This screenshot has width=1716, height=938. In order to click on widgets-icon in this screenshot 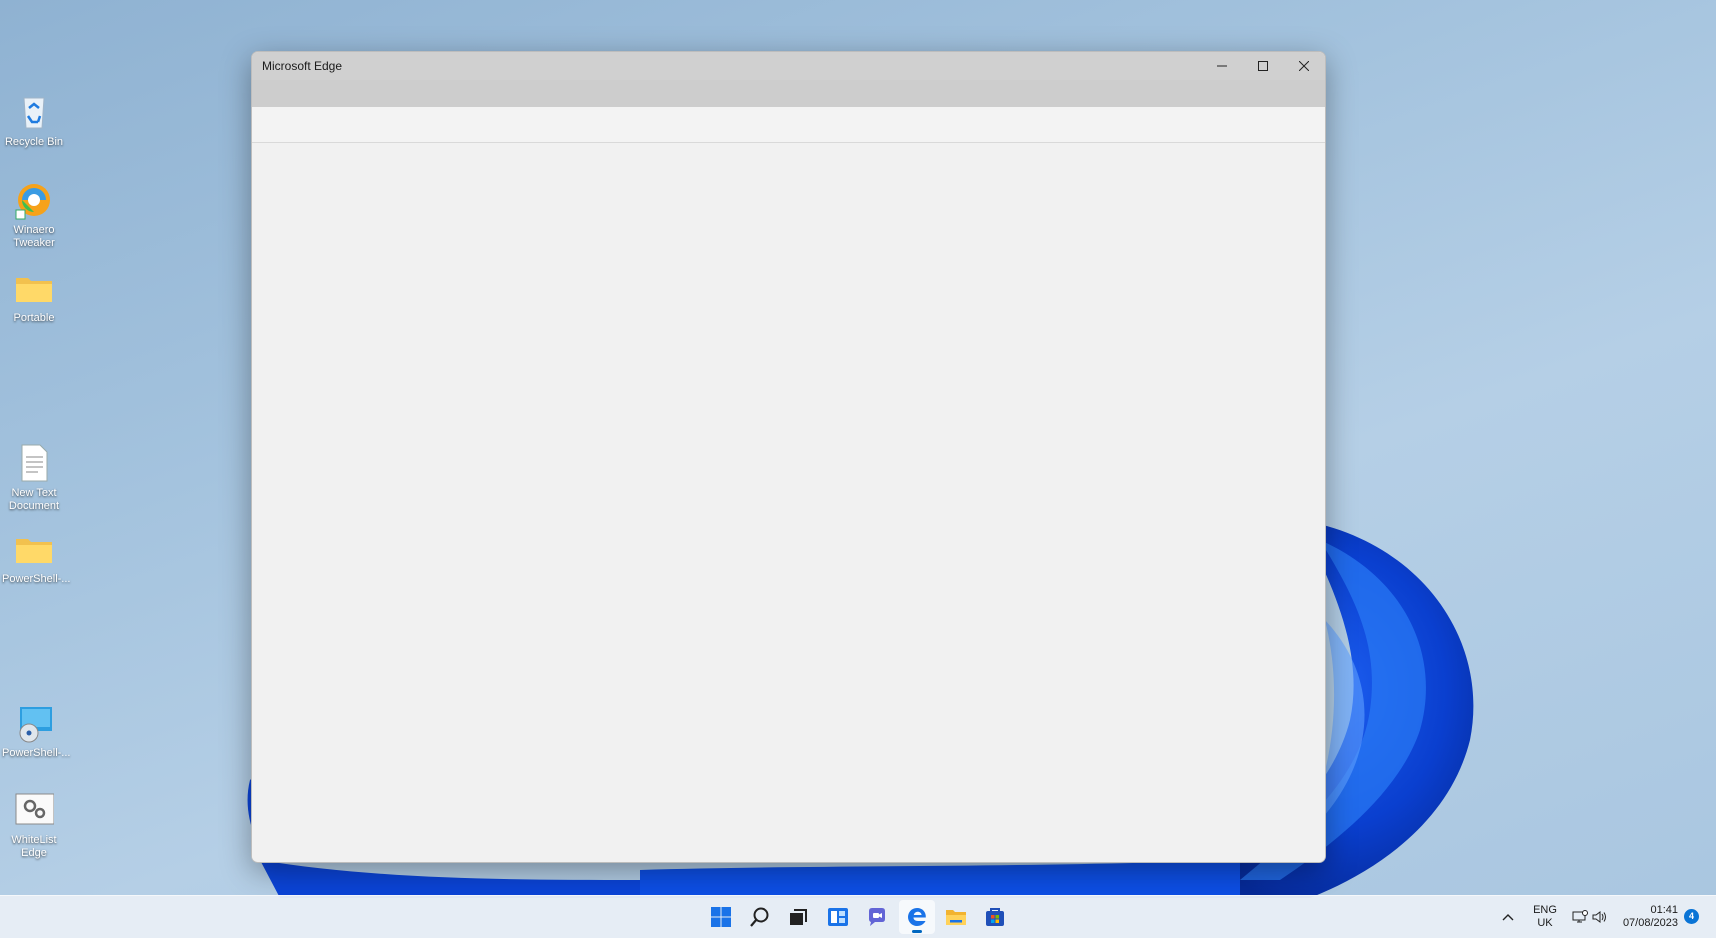, I will do `click(838, 917)`.